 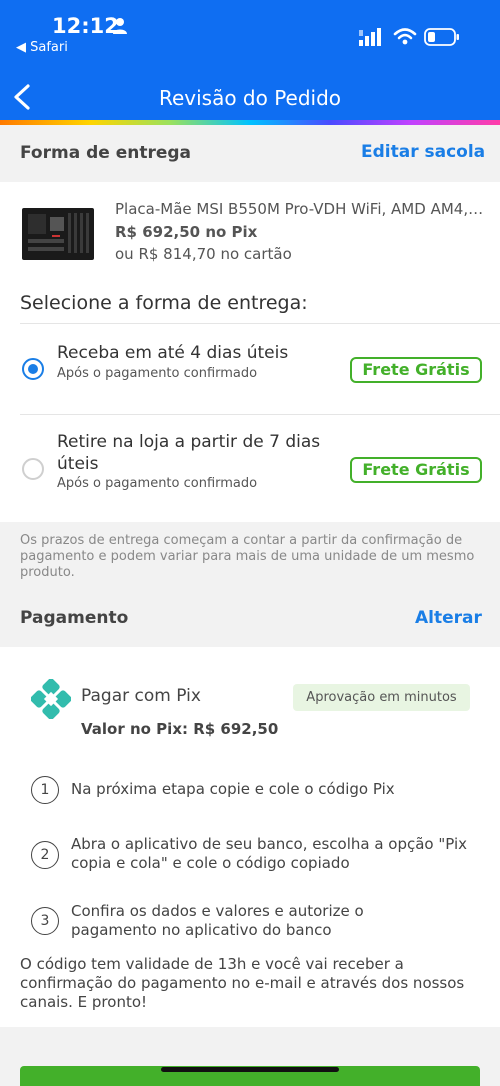 I want to click on delivery-section-title: Forma de entrega, so click(x=106, y=153).